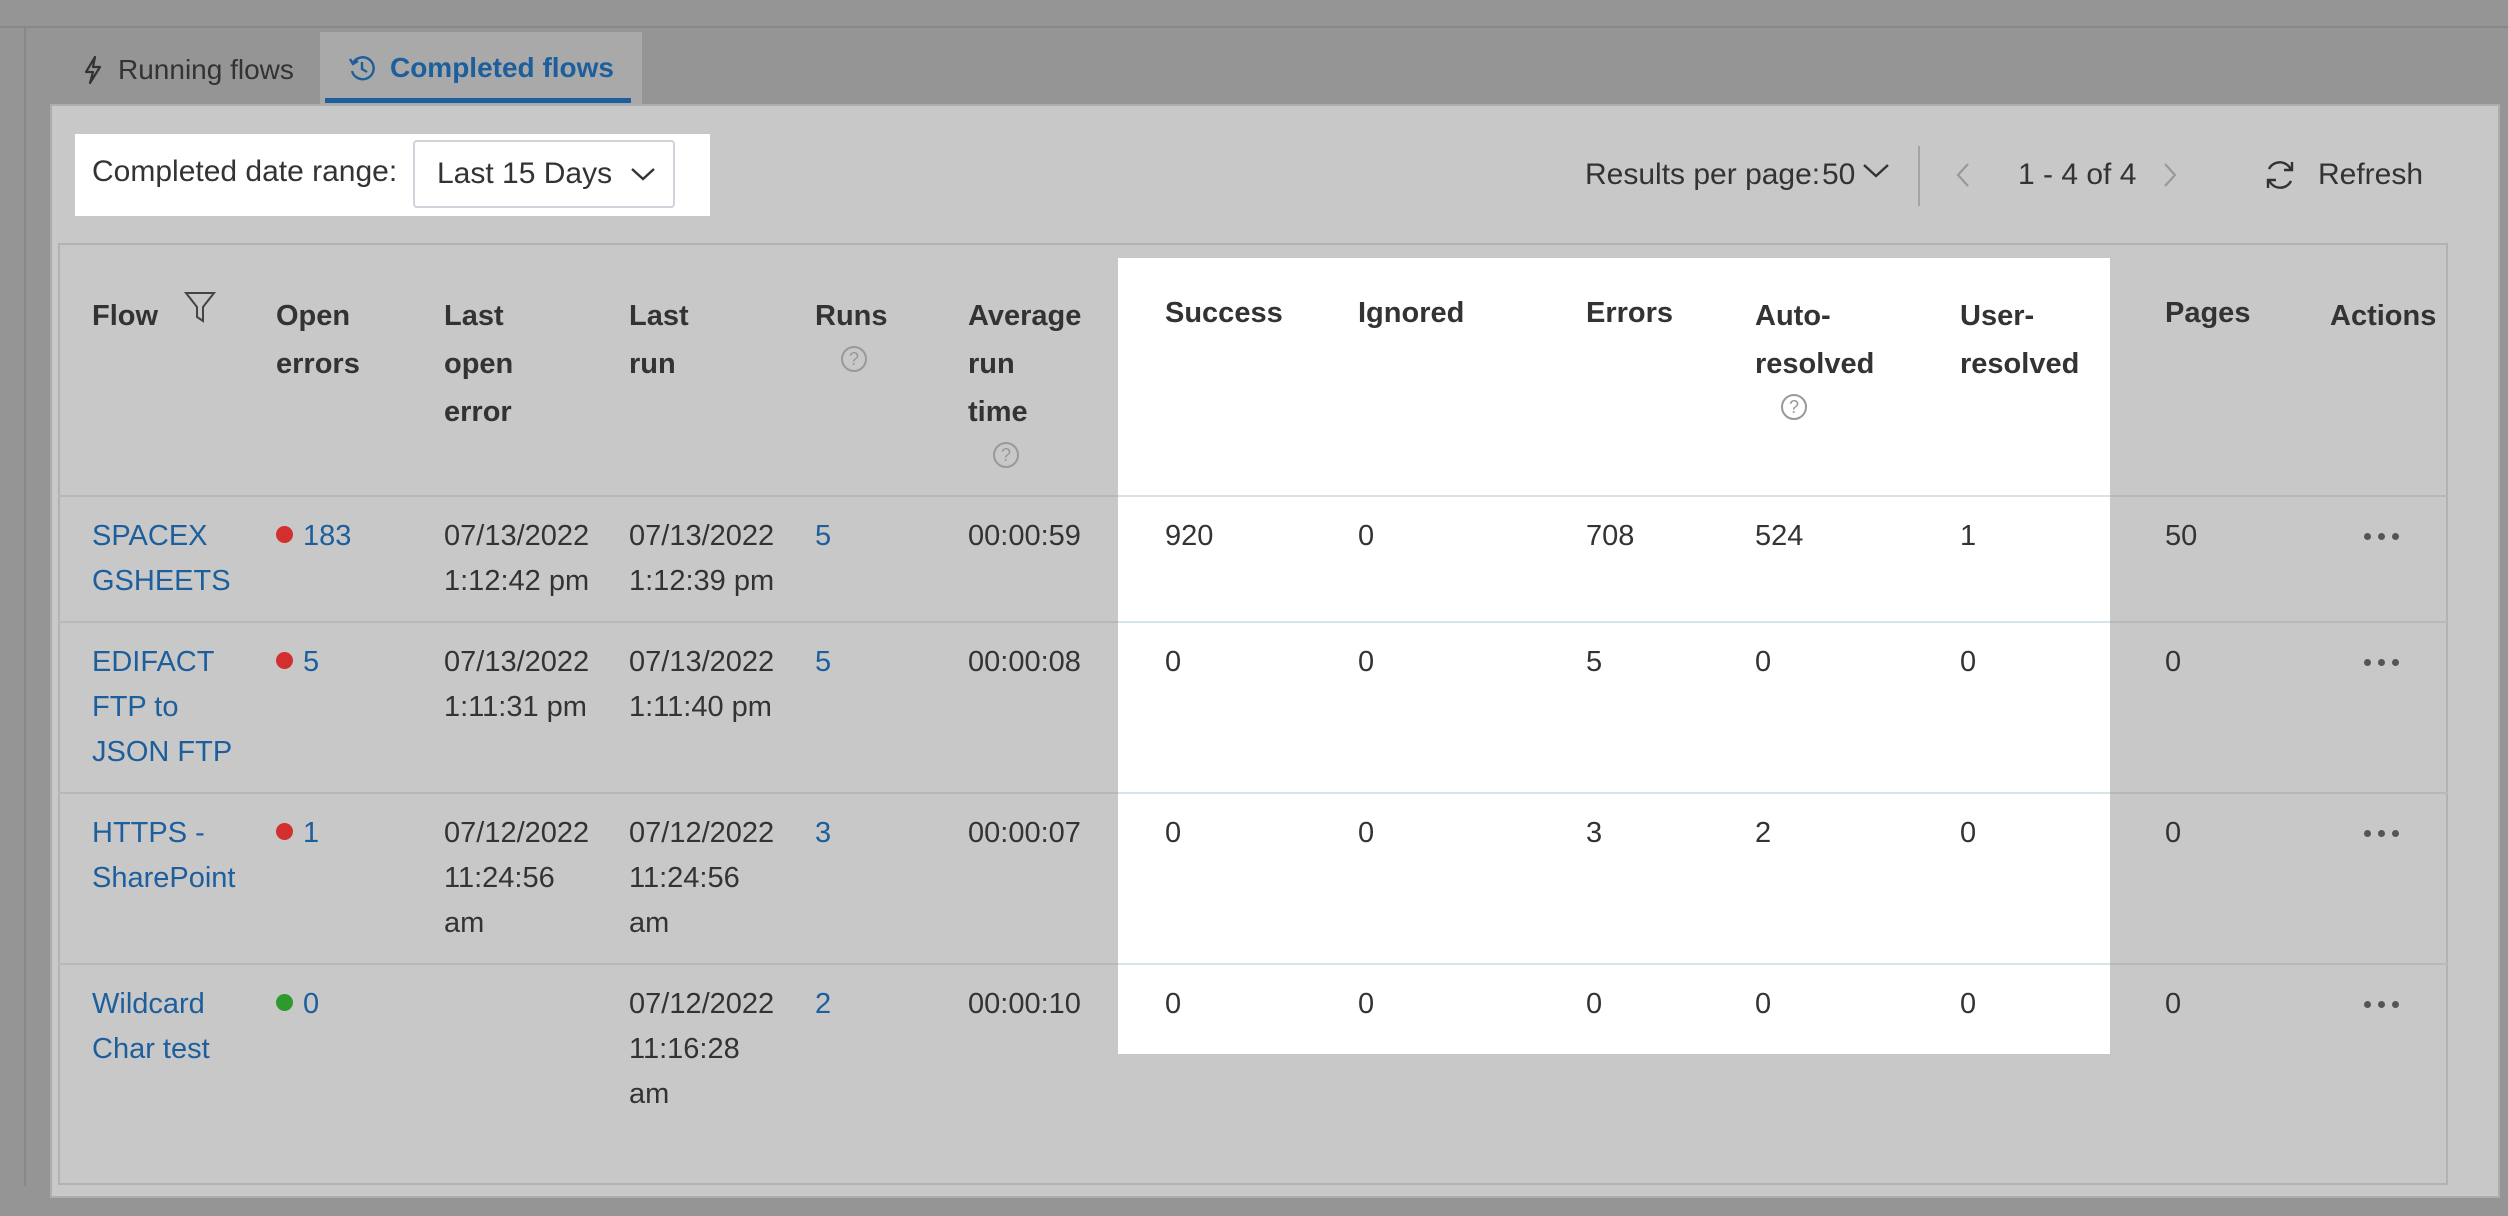  I want to click on chevron-left-icon, so click(1963, 175).